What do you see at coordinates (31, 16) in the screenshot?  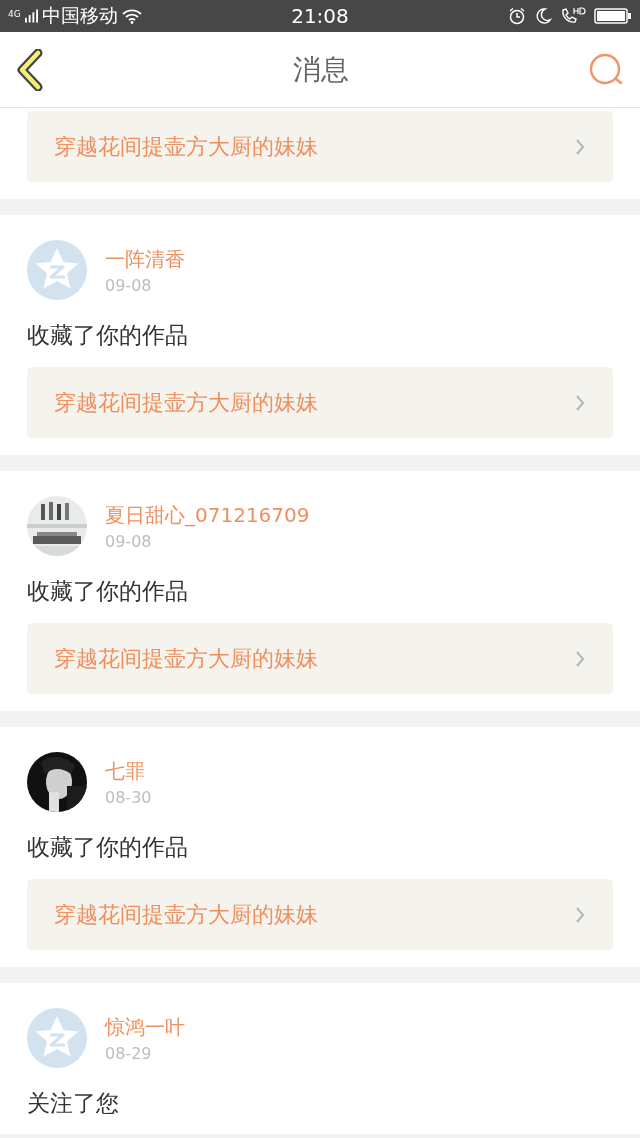 I see `signal-icon` at bounding box center [31, 16].